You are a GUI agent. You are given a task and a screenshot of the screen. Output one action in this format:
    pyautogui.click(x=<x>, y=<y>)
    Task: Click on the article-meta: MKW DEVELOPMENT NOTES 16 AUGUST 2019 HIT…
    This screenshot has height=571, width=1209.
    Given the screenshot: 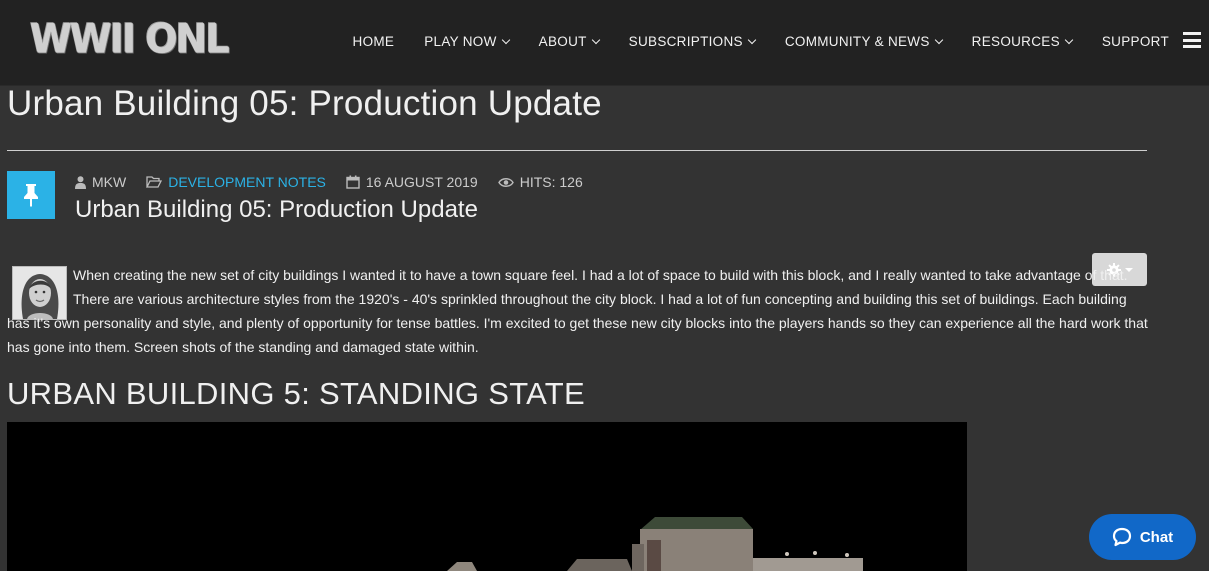 What is the action you would take?
    pyautogui.click(x=339, y=182)
    